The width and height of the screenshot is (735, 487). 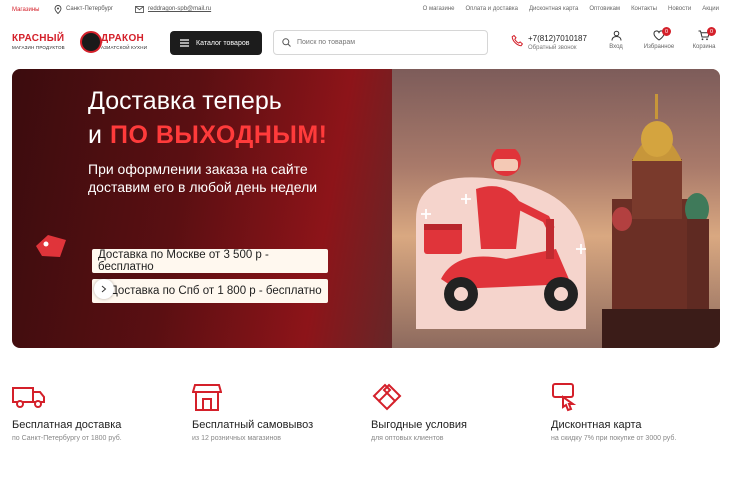 What do you see at coordinates (218, 135) in the screenshot?
I see `banner-title-highlight: ПО ВЫХОДНЫМ!` at bounding box center [218, 135].